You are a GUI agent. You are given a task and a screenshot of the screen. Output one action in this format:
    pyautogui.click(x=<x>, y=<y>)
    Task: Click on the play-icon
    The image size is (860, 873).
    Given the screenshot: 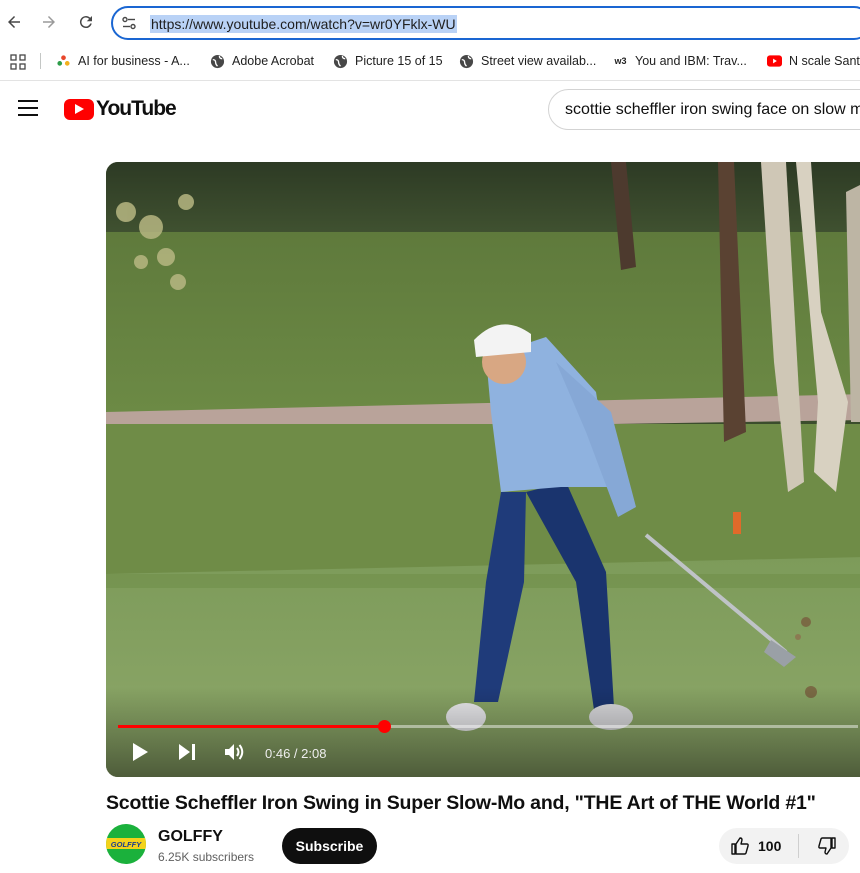 What is the action you would take?
    pyautogui.click(x=140, y=752)
    